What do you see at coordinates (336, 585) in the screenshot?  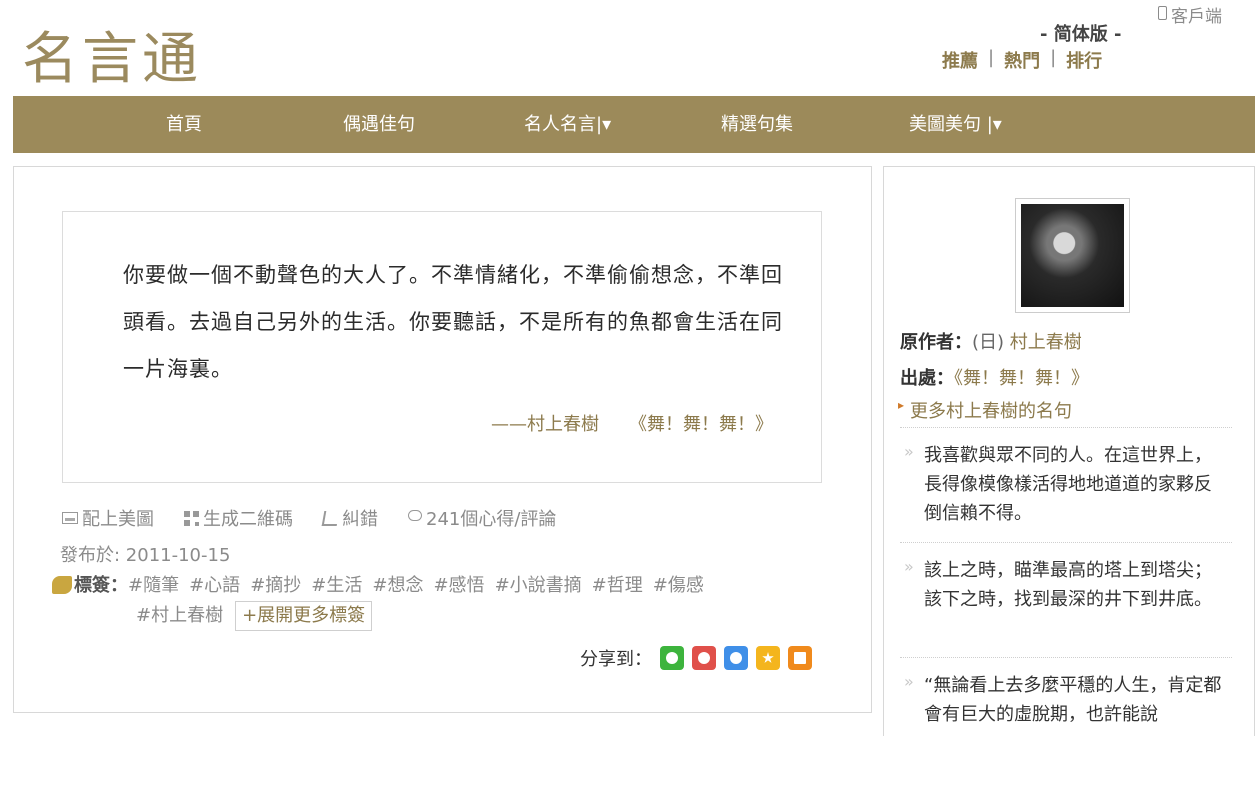 I see `tag-link: #生活` at bounding box center [336, 585].